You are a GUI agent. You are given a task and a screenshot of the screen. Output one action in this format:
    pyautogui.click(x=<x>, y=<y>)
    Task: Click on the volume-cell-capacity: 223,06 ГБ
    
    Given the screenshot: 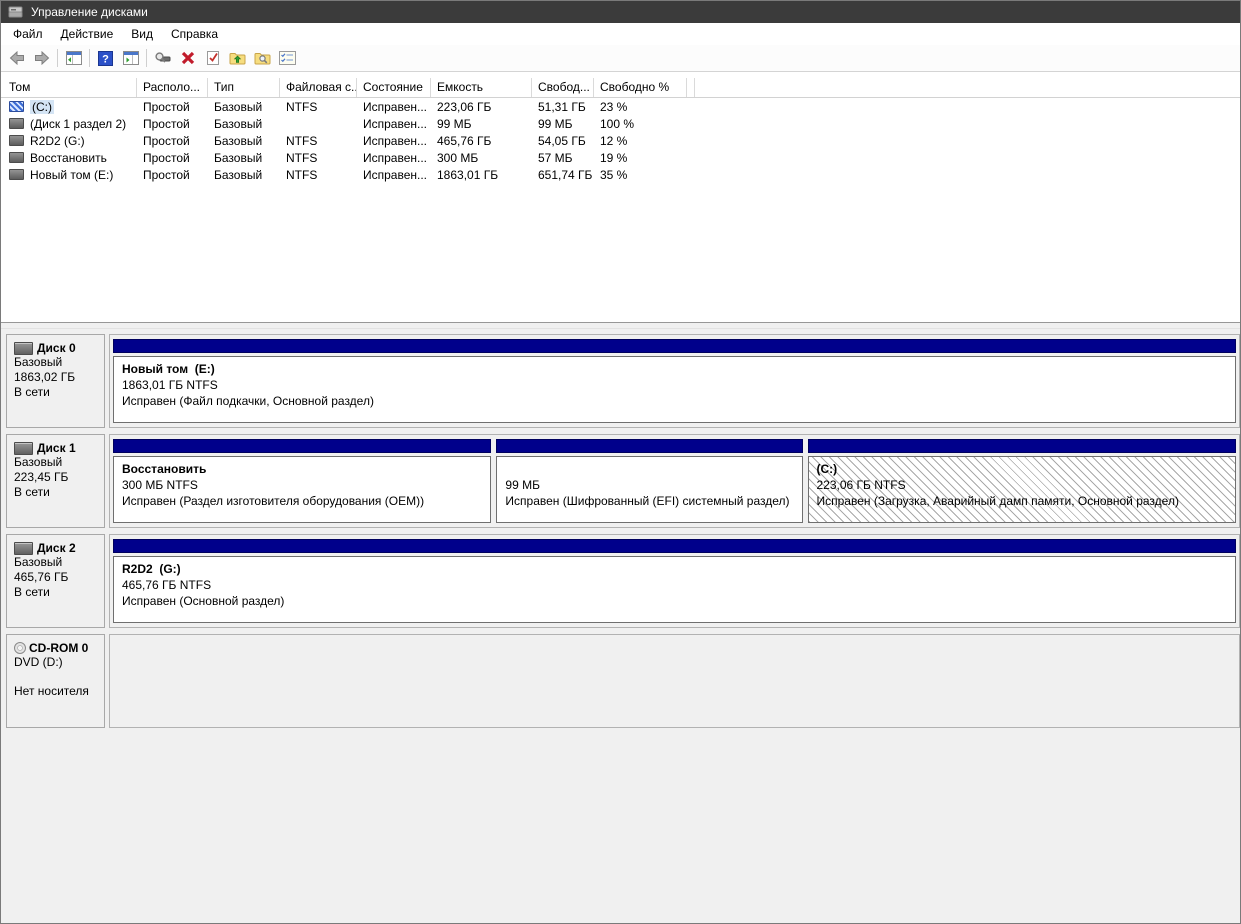 What is the action you would take?
    pyautogui.click(x=464, y=106)
    